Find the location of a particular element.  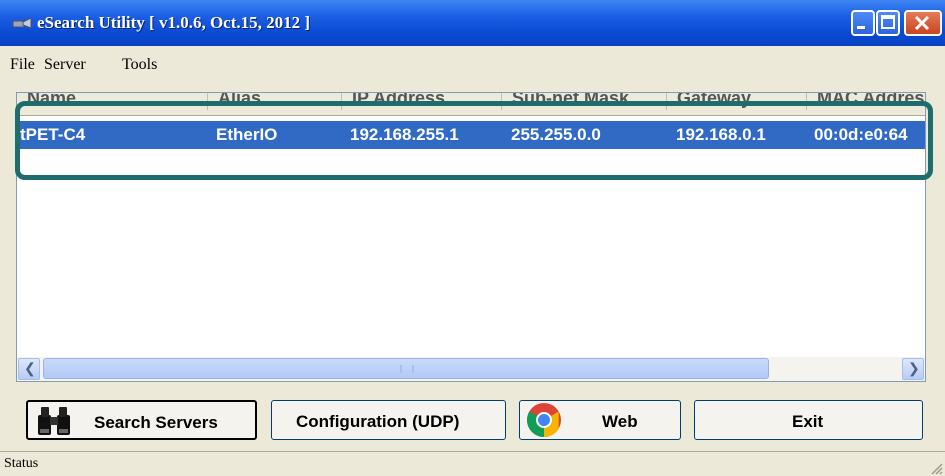

menu-server: Server is located at coordinates (65, 65).